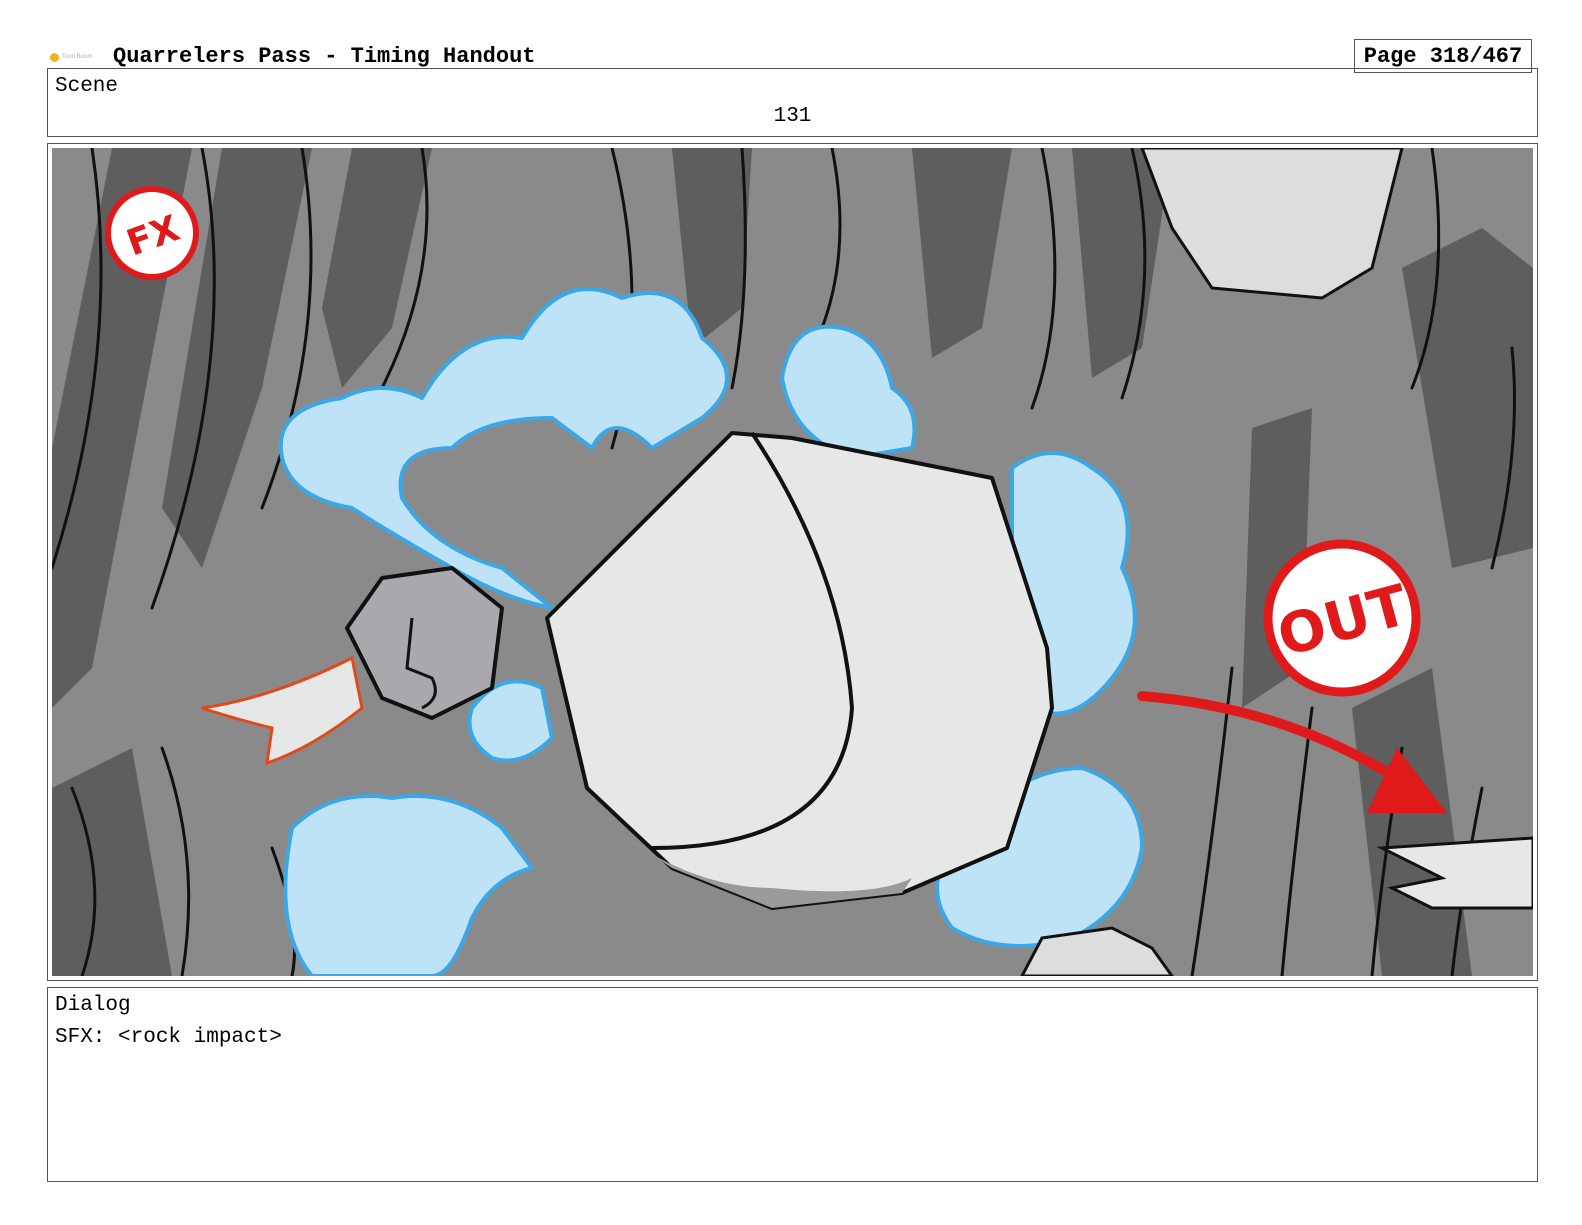 Image resolution: width=1582 pixels, height=1225 pixels. I want to click on scene-number: 131, so click(792, 116).